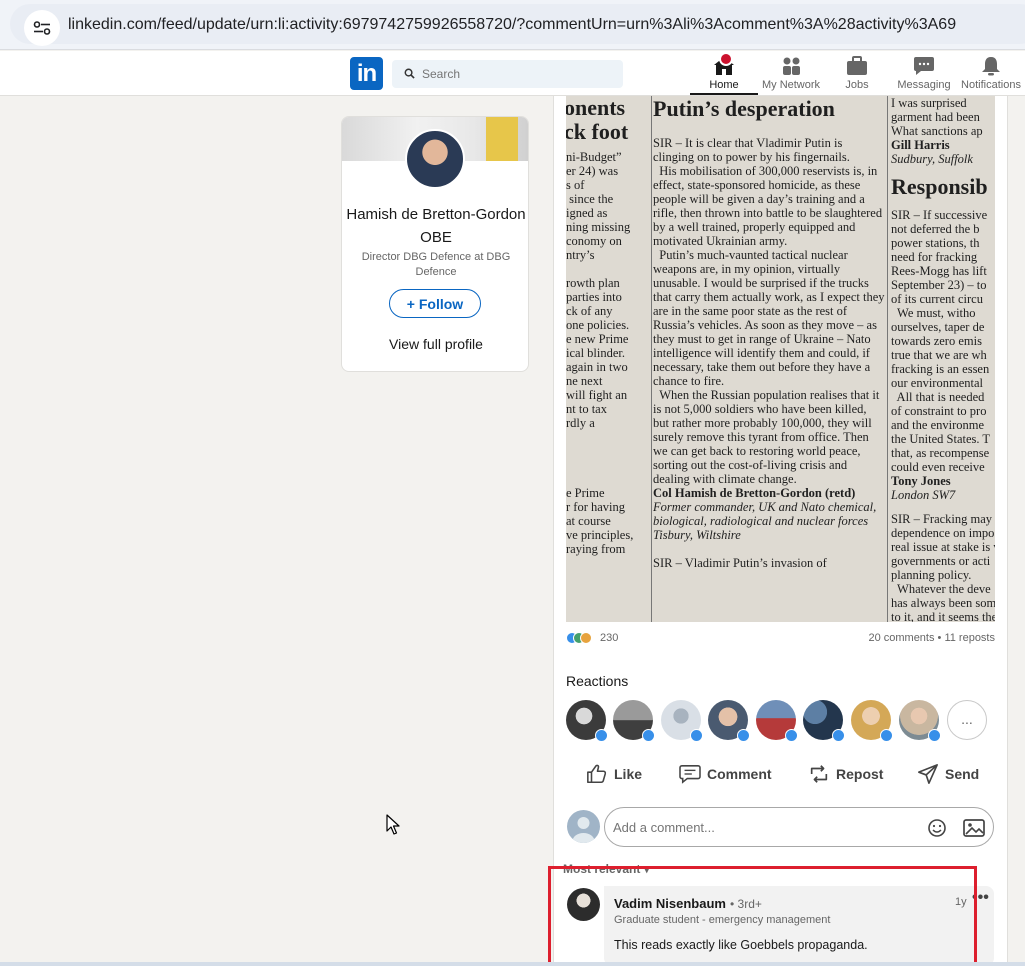 The width and height of the screenshot is (1025, 966). What do you see at coordinates (962, 774) in the screenshot?
I see `send-label: Send` at bounding box center [962, 774].